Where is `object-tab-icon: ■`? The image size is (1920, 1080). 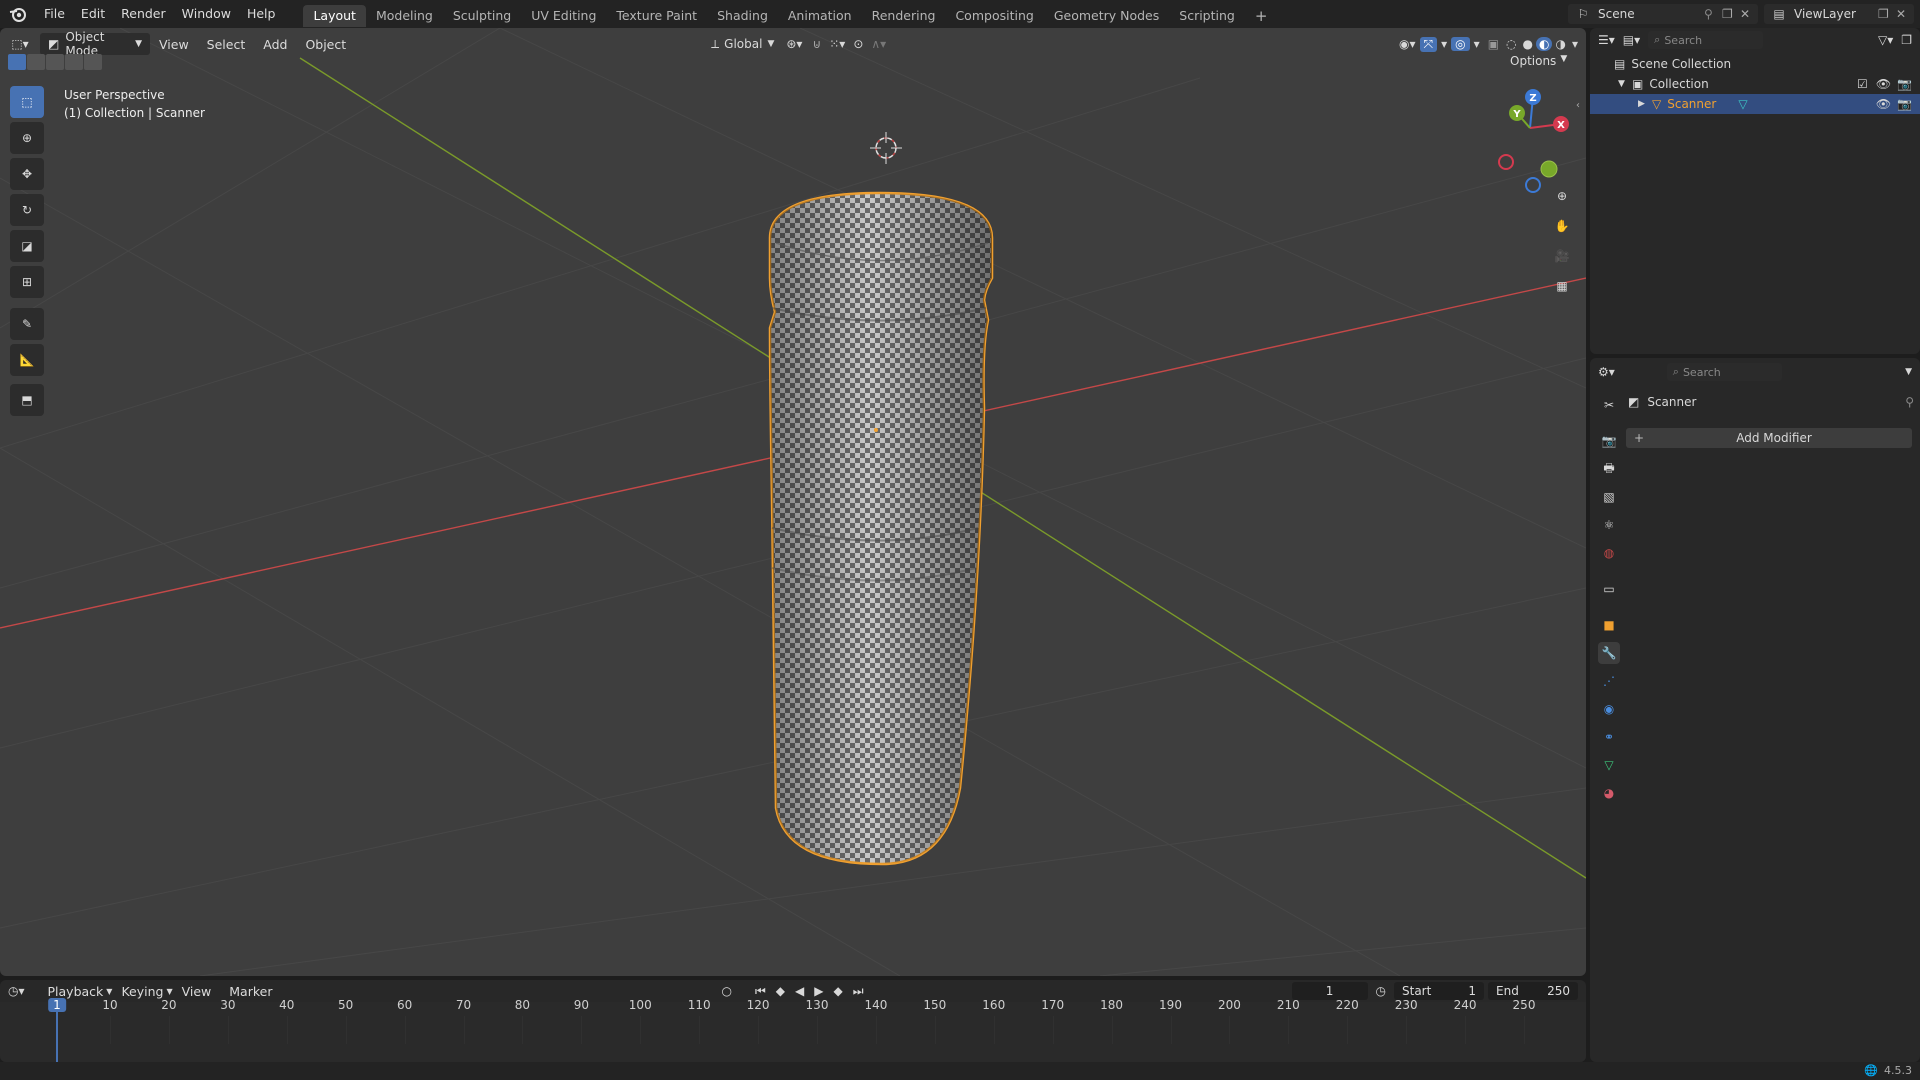
object-tab-icon: ■ is located at coordinates (1609, 625).